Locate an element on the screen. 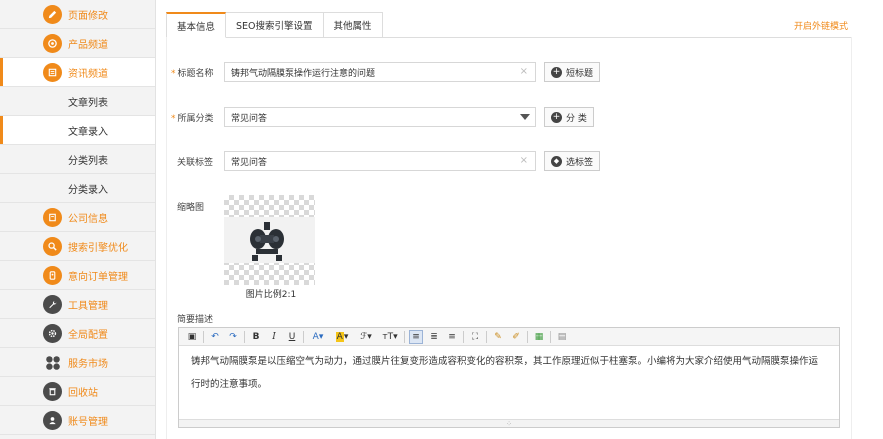 The width and height of the screenshot is (883, 439). category-label: * 所属分类 is located at coordinates (192, 119).